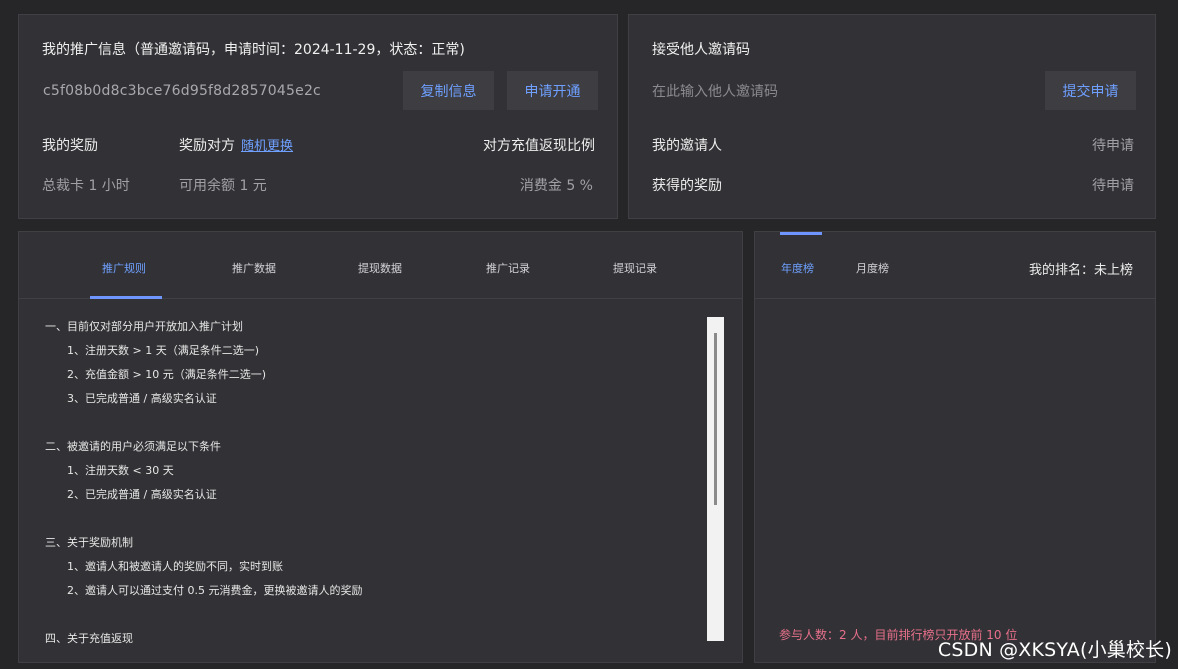 The width and height of the screenshot is (1178, 669). Describe the element at coordinates (872, 268) in the screenshot. I see `tab-monthly-ranking: 月度榜` at that location.